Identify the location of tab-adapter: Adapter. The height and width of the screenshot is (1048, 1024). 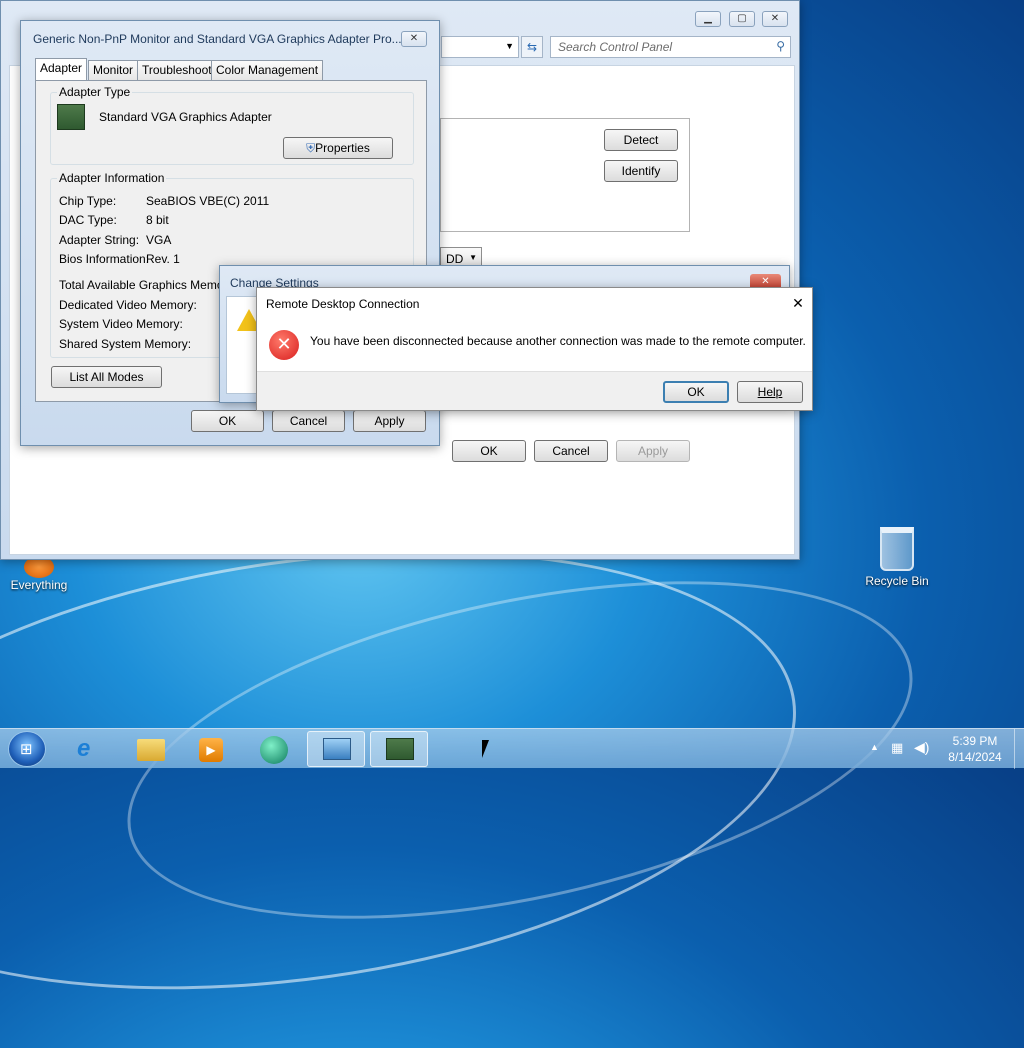
(61, 69).